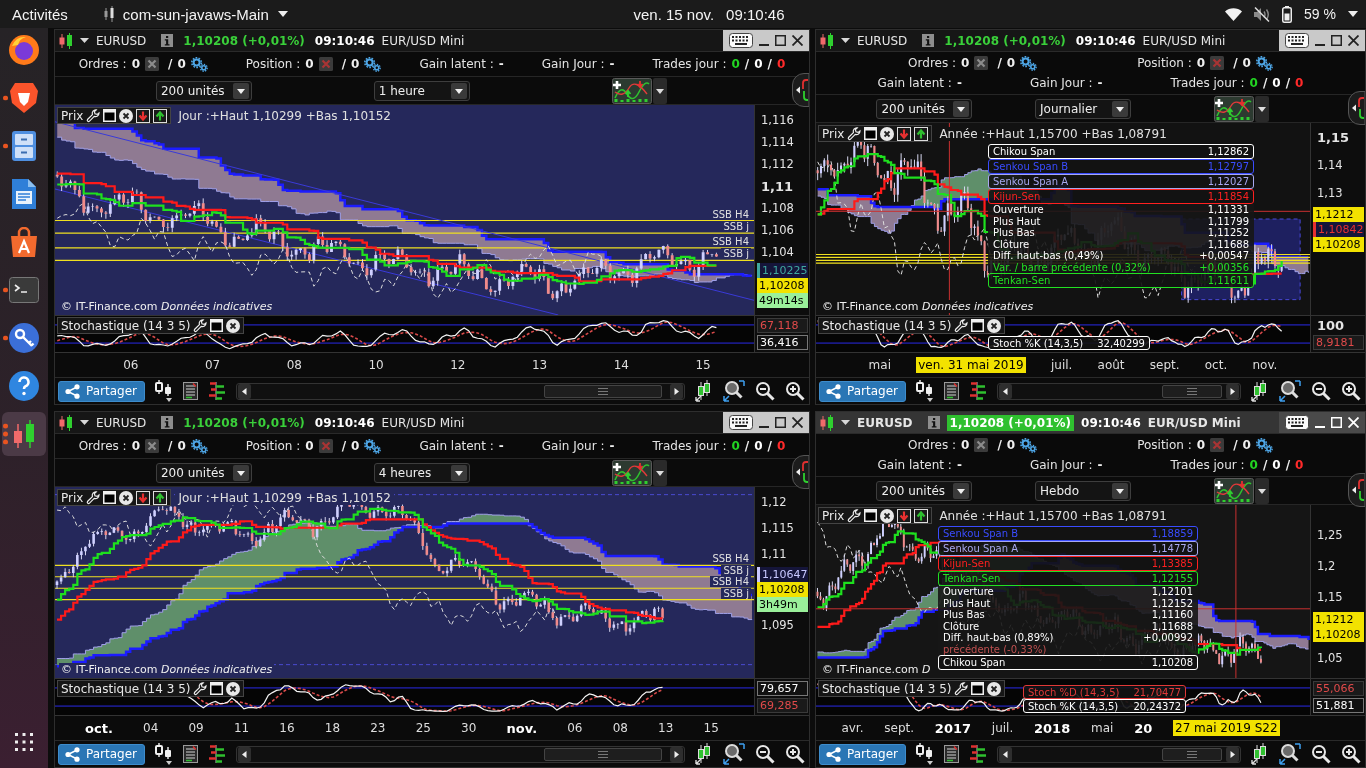 The height and width of the screenshot is (768, 1366). I want to click on period-dropdown: 4 heures, so click(421, 472).